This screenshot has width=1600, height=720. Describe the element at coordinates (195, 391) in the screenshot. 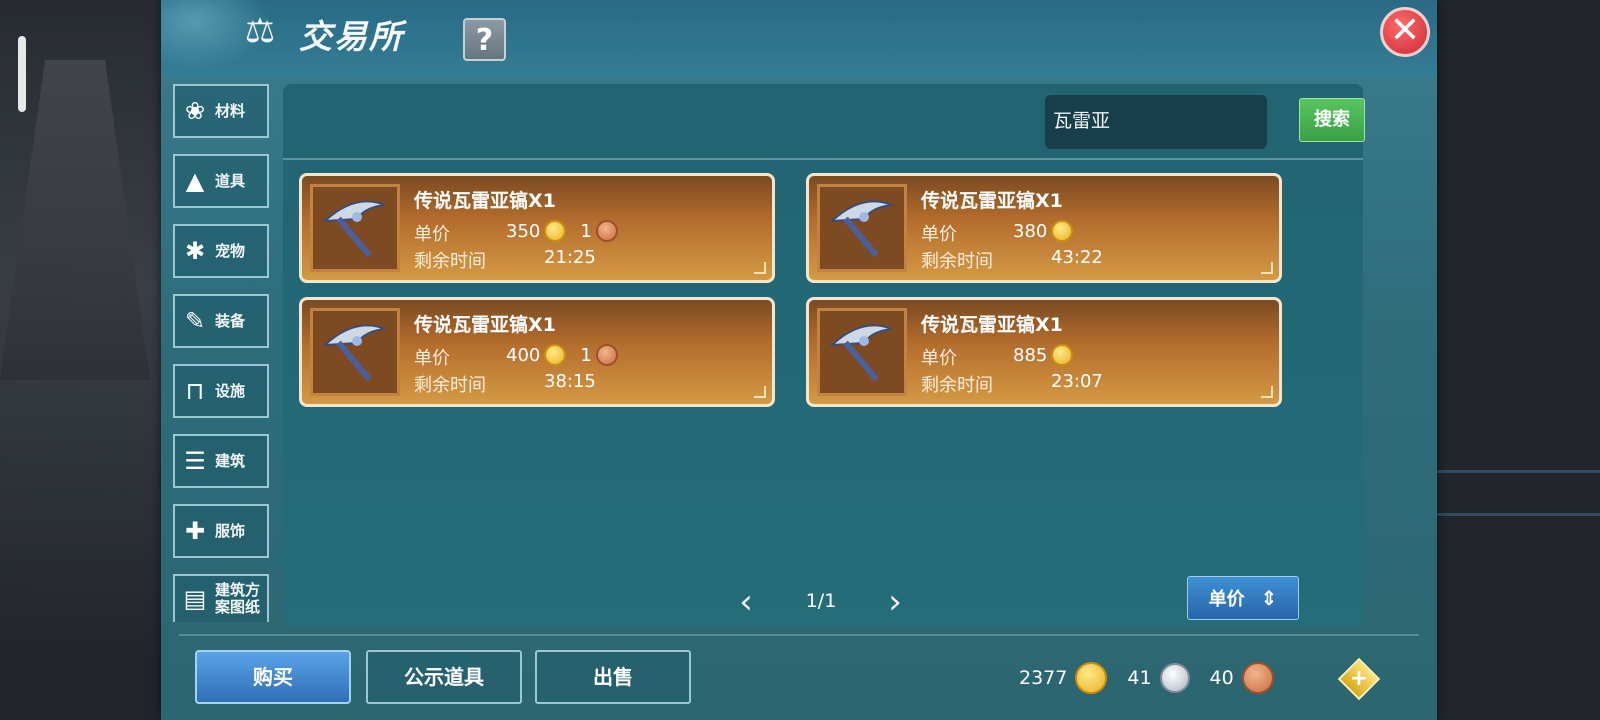

I see `facility-icon: ⊓` at that location.